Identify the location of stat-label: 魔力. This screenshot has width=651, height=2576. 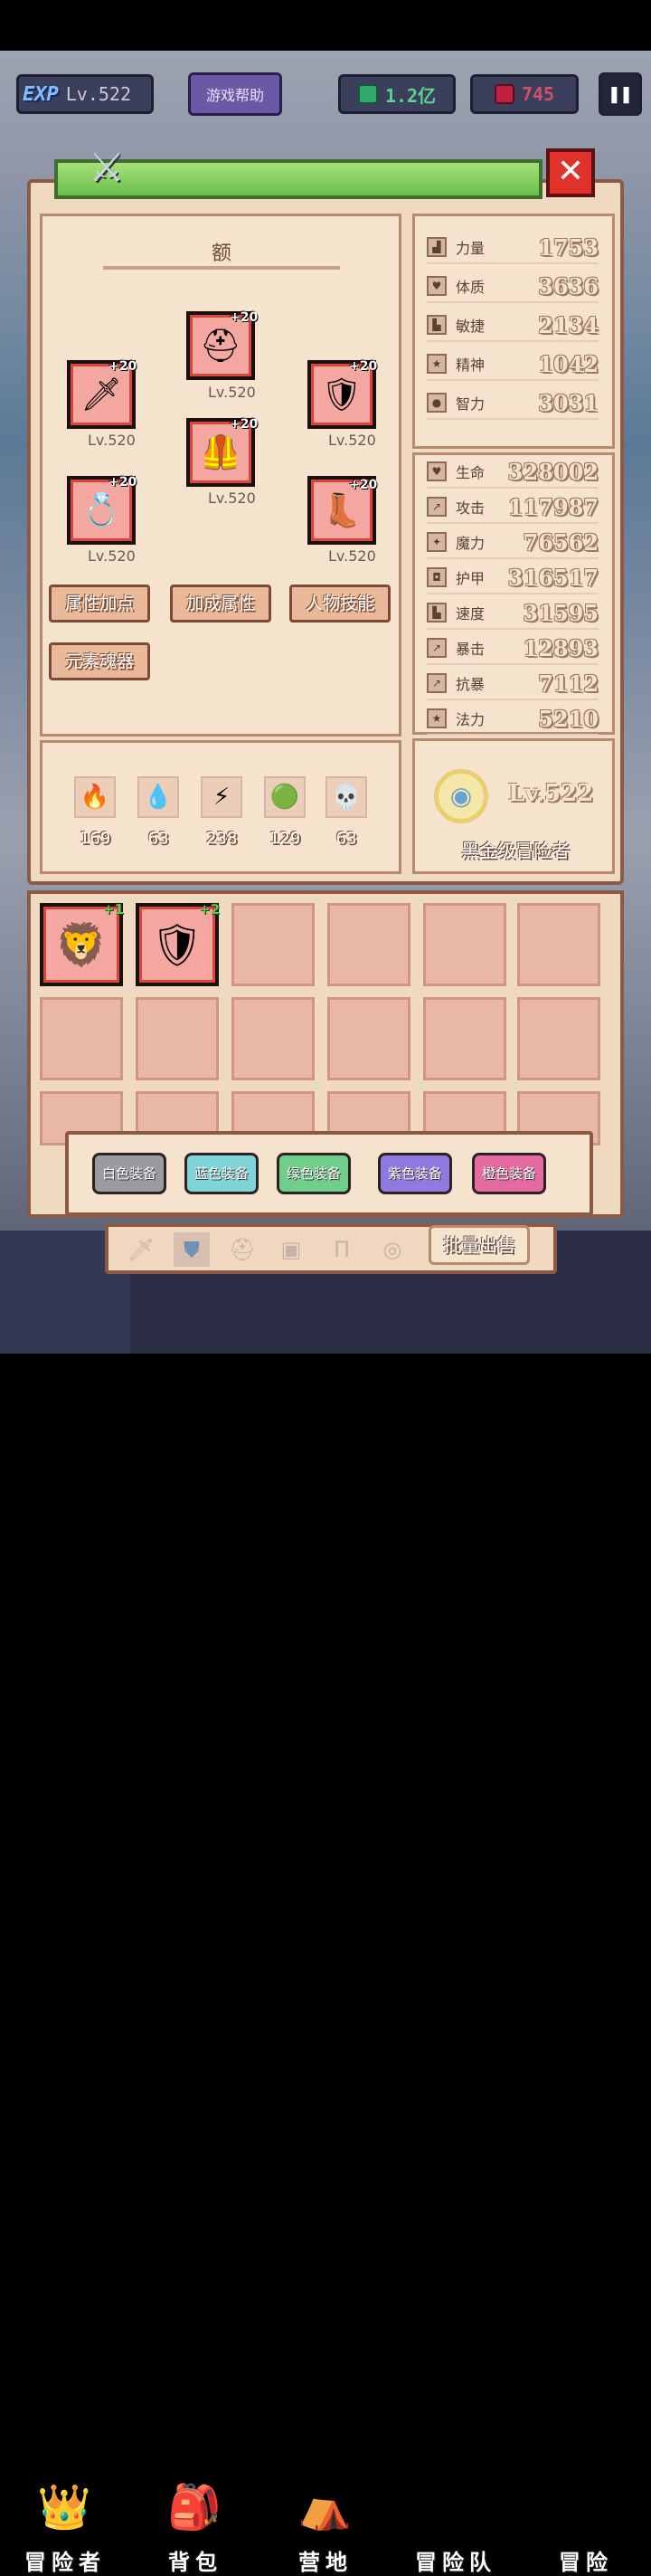
(471, 543).